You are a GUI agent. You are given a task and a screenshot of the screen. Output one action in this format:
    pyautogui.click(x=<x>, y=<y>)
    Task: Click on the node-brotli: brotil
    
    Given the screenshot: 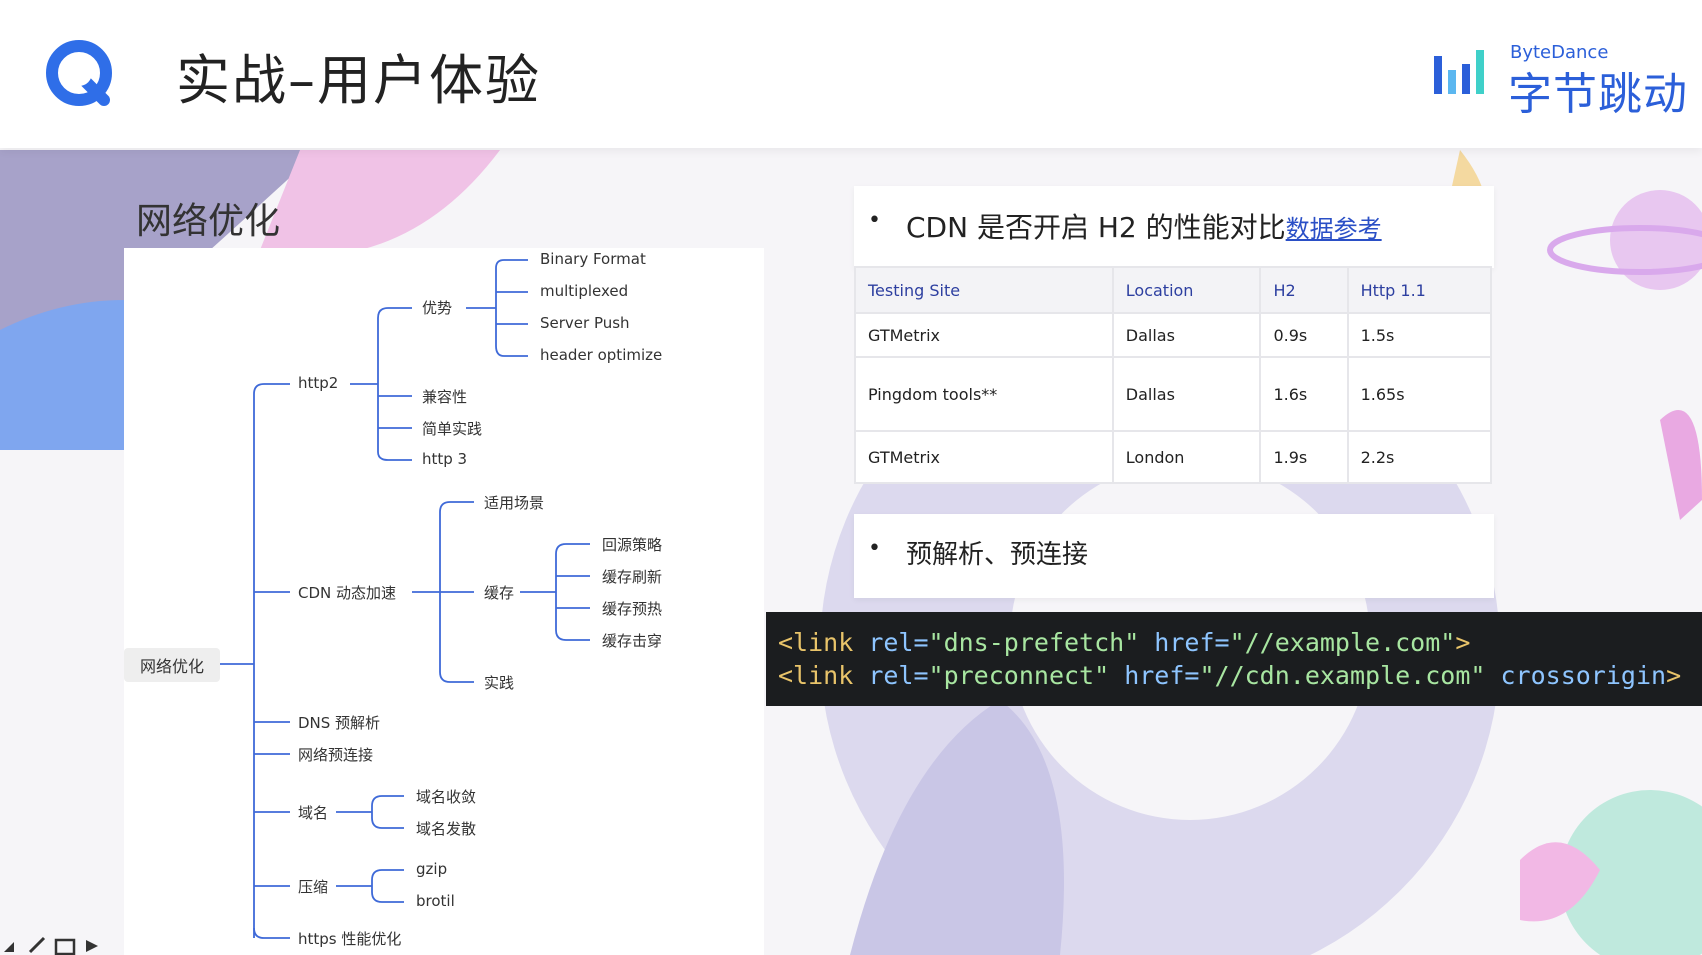 What is the action you would take?
    pyautogui.click(x=435, y=901)
    